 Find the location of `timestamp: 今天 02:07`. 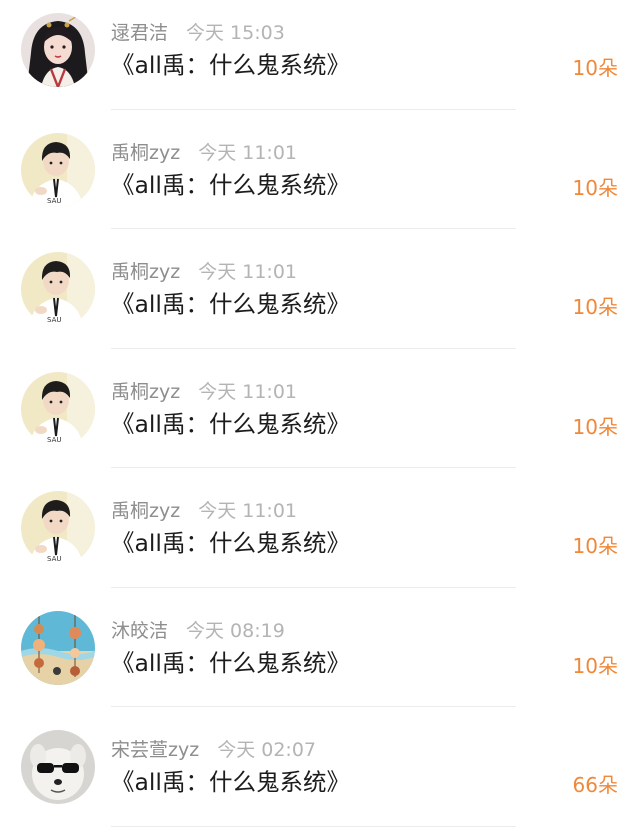

timestamp: 今天 02:07 is located at coordinates (266, 750).